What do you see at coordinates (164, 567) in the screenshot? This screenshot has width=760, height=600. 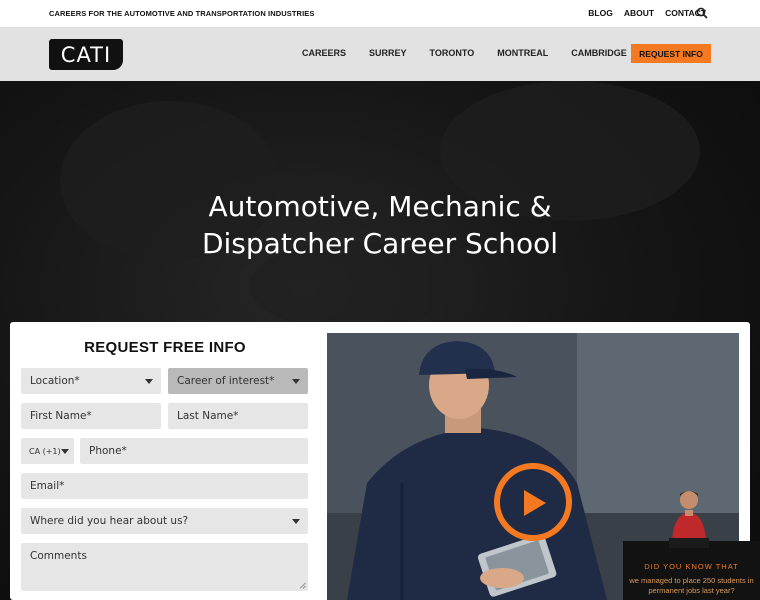 I see `comments-textarea: Comments` at bounding box center [164, 567].